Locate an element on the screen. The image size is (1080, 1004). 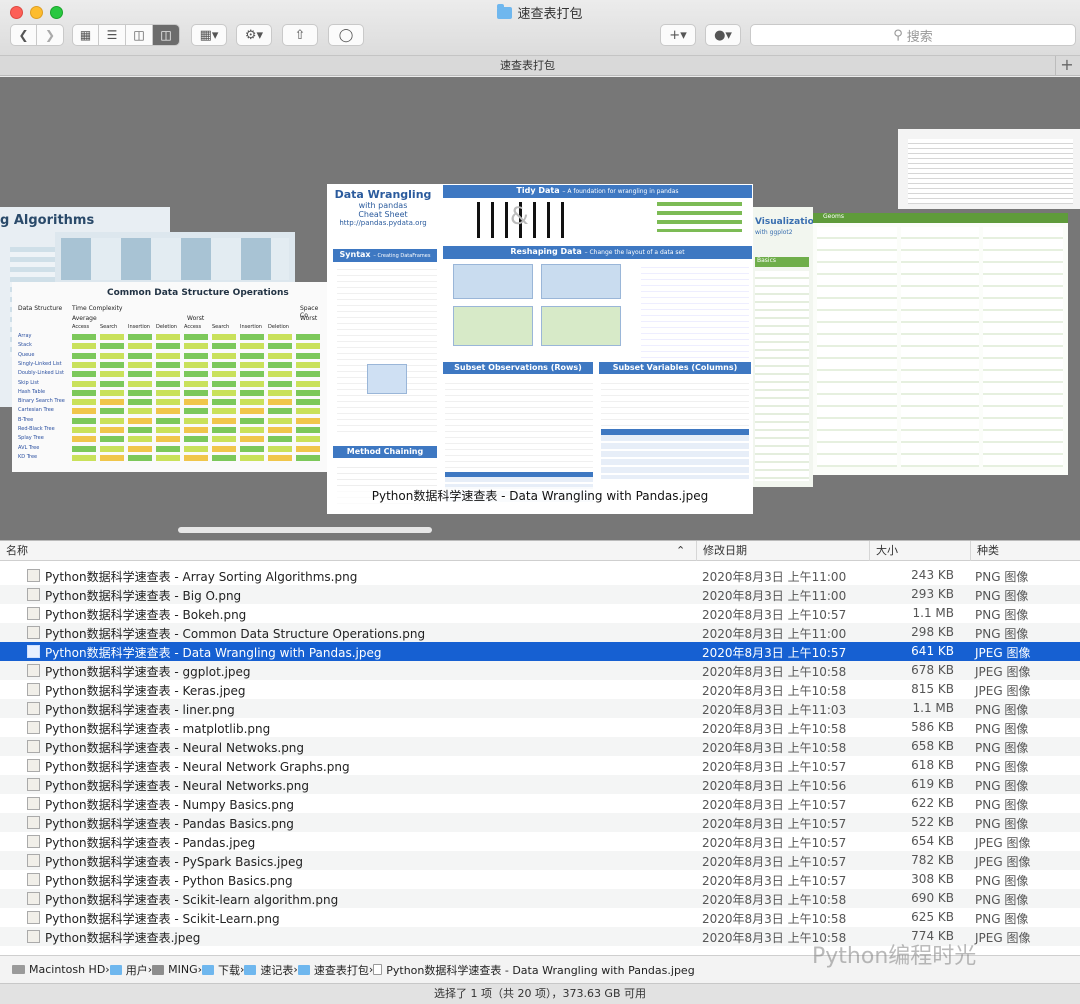
add-button: + ▾ is located at coordinates (678, 35).